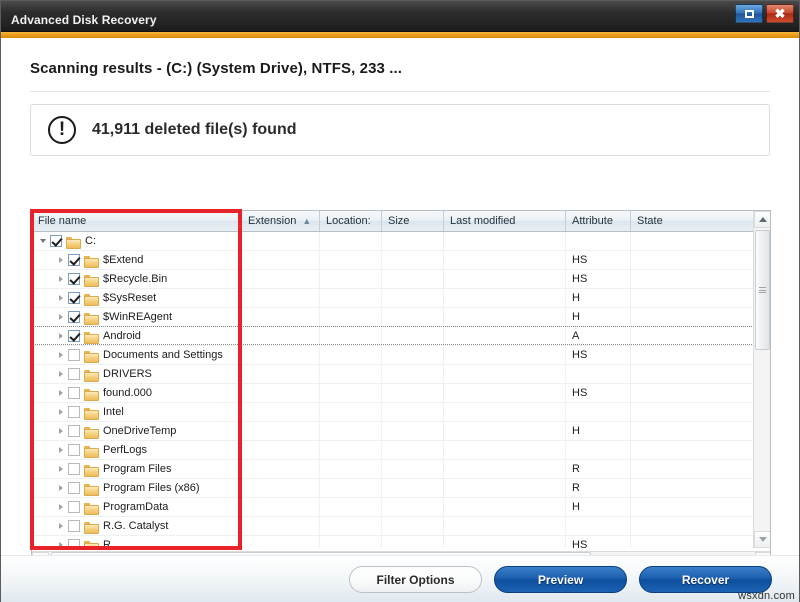 This screenshot has height=602, width=800. Describe the element at coordinates (393, 355) in the screenshot. I see `table-row: Documents and Settings HS` at that location.